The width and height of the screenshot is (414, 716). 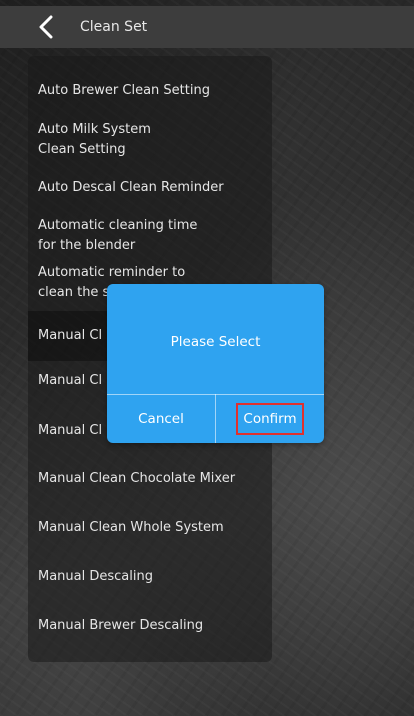 I want to click on menu-item-label-line1: Automatic cleaning time, so click(x=118, y=225).